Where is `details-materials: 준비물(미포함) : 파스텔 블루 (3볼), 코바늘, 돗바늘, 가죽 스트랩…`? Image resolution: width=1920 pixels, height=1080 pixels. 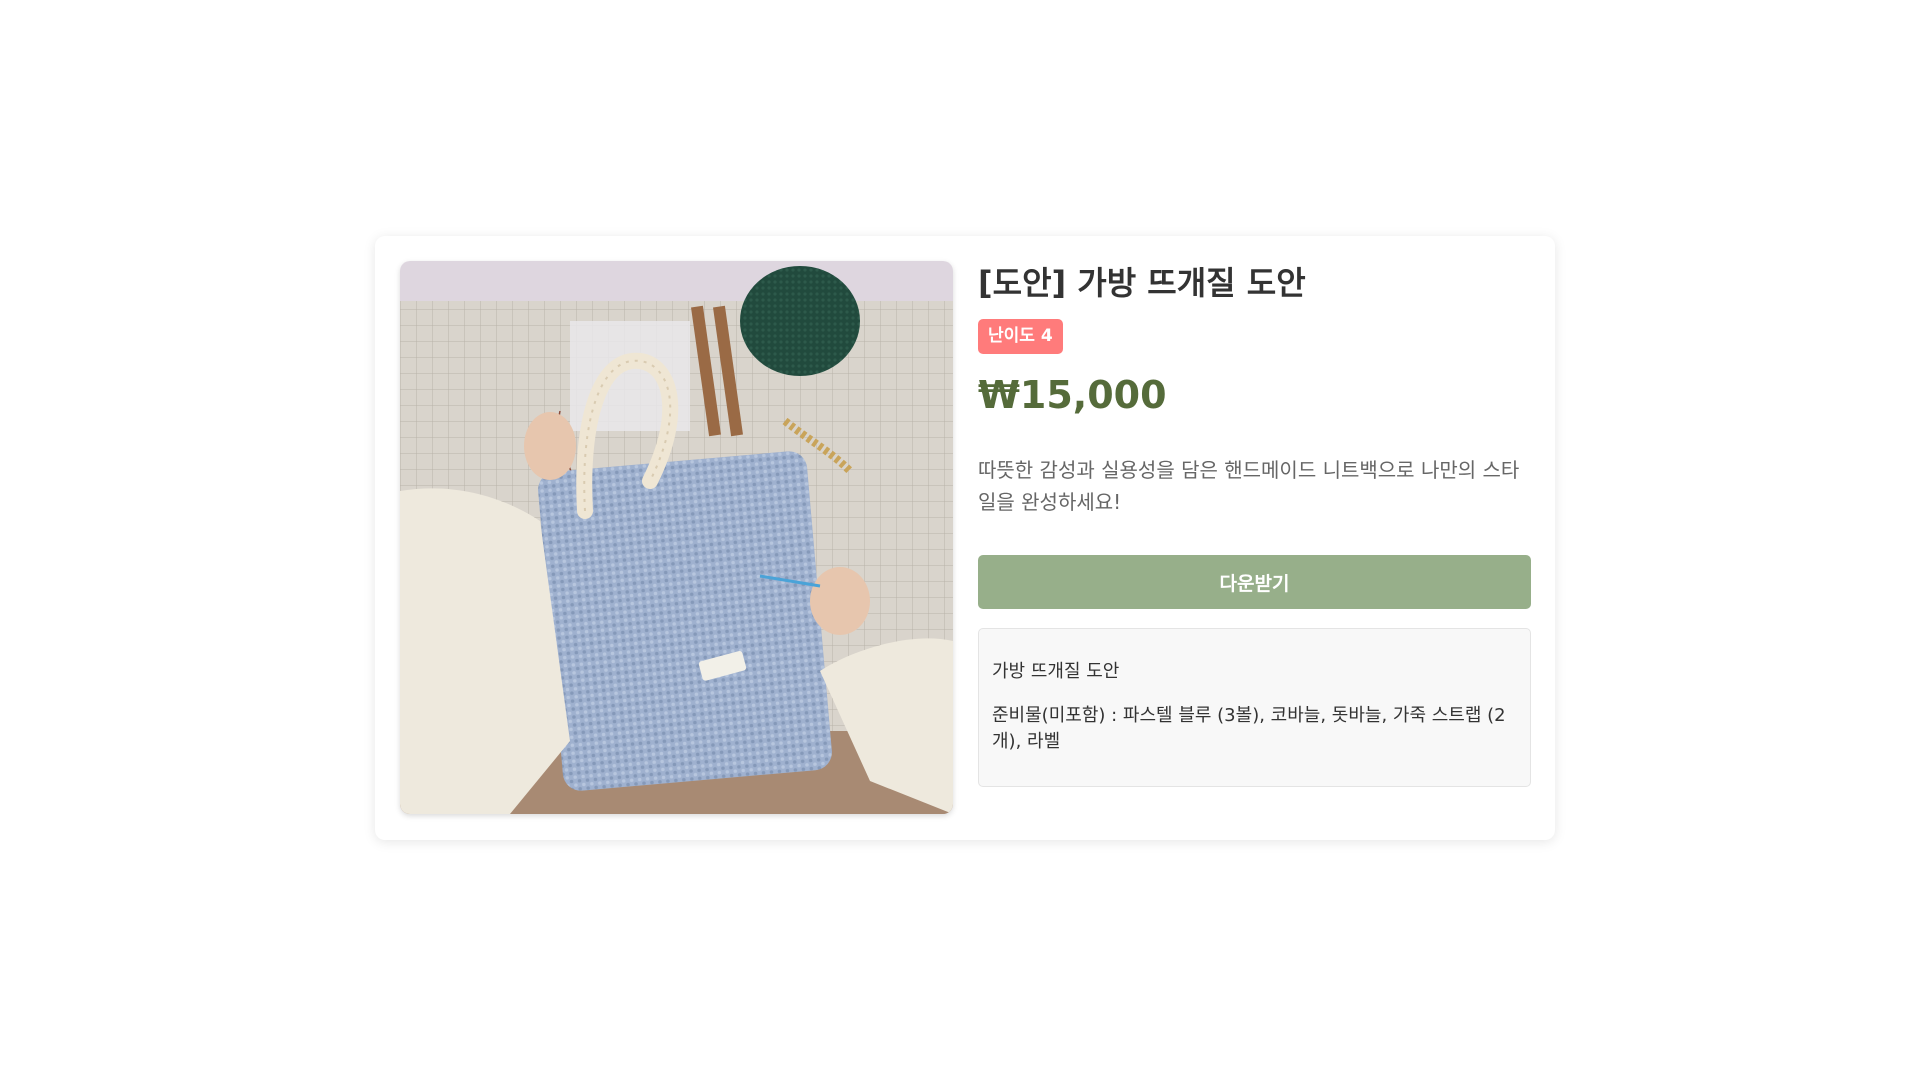 details-materials: 준비물(미포함) : 파스텔 블루 (3볼), 코바늘, 돗바늘, 가죽 스트랩… is located at coordinates (1249, 728).